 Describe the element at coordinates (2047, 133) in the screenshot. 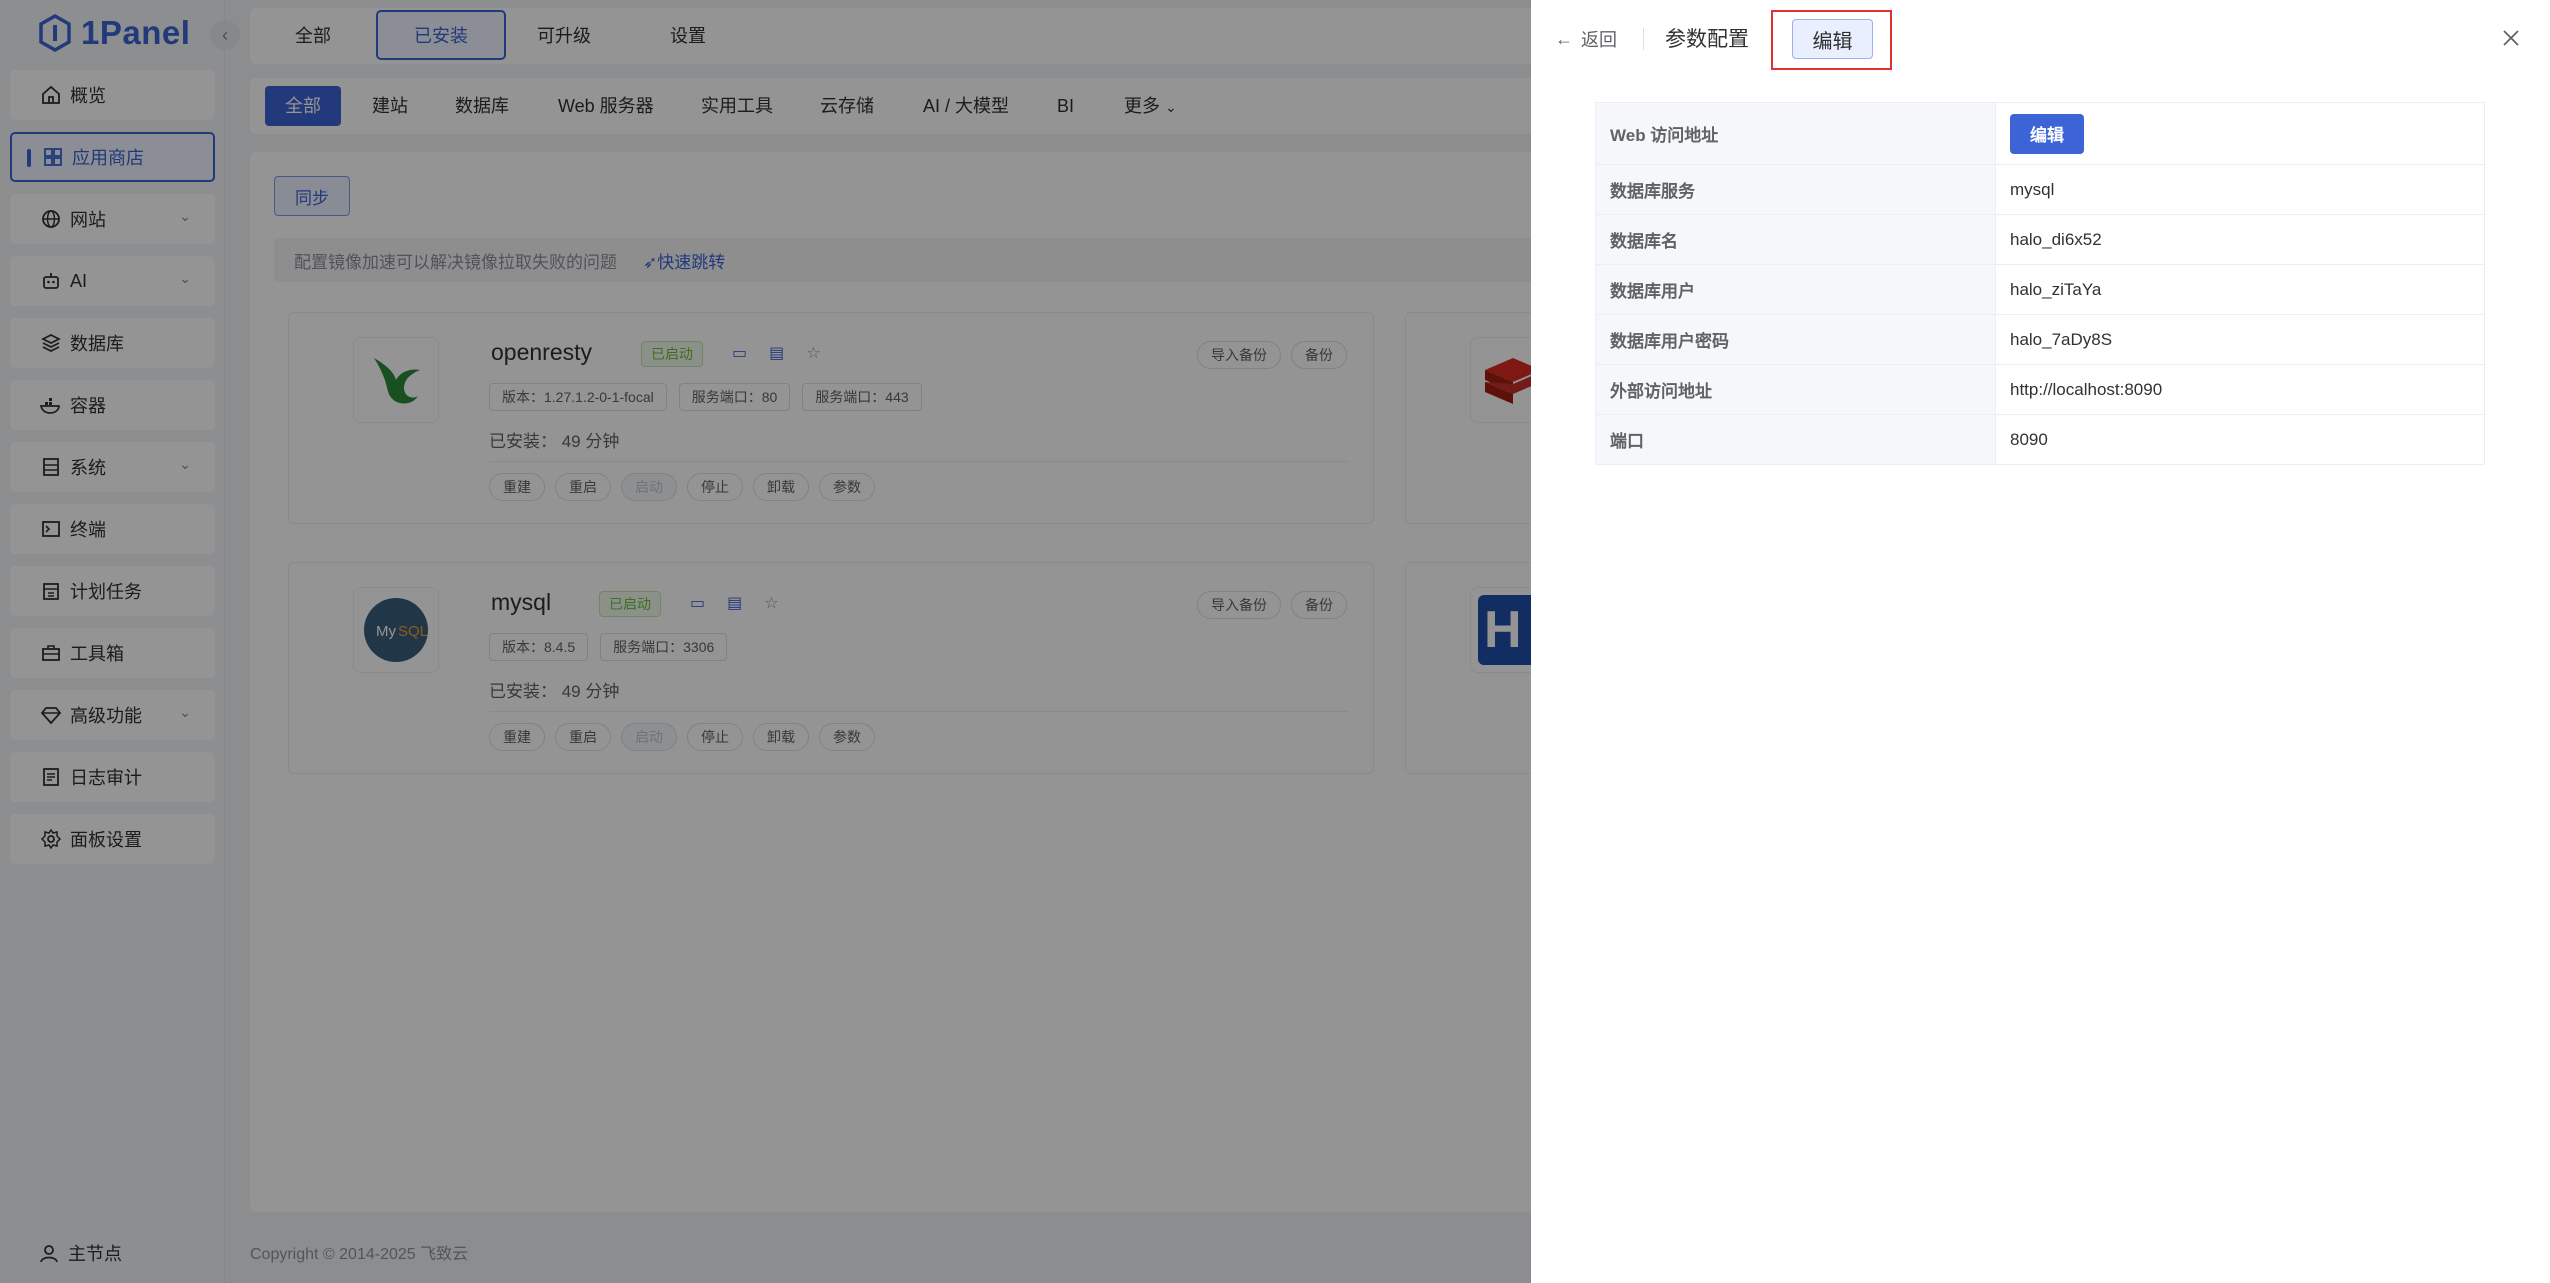

I see `web-url-edit-button: 编辑` at that location.